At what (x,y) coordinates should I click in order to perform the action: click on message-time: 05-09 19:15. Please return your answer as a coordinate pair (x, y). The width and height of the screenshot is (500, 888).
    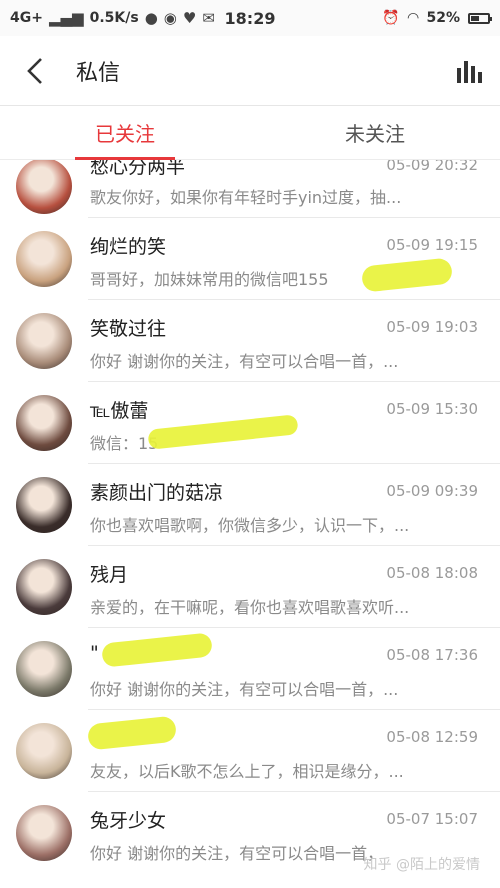
    Looking at the image, I should click on (432, 245).